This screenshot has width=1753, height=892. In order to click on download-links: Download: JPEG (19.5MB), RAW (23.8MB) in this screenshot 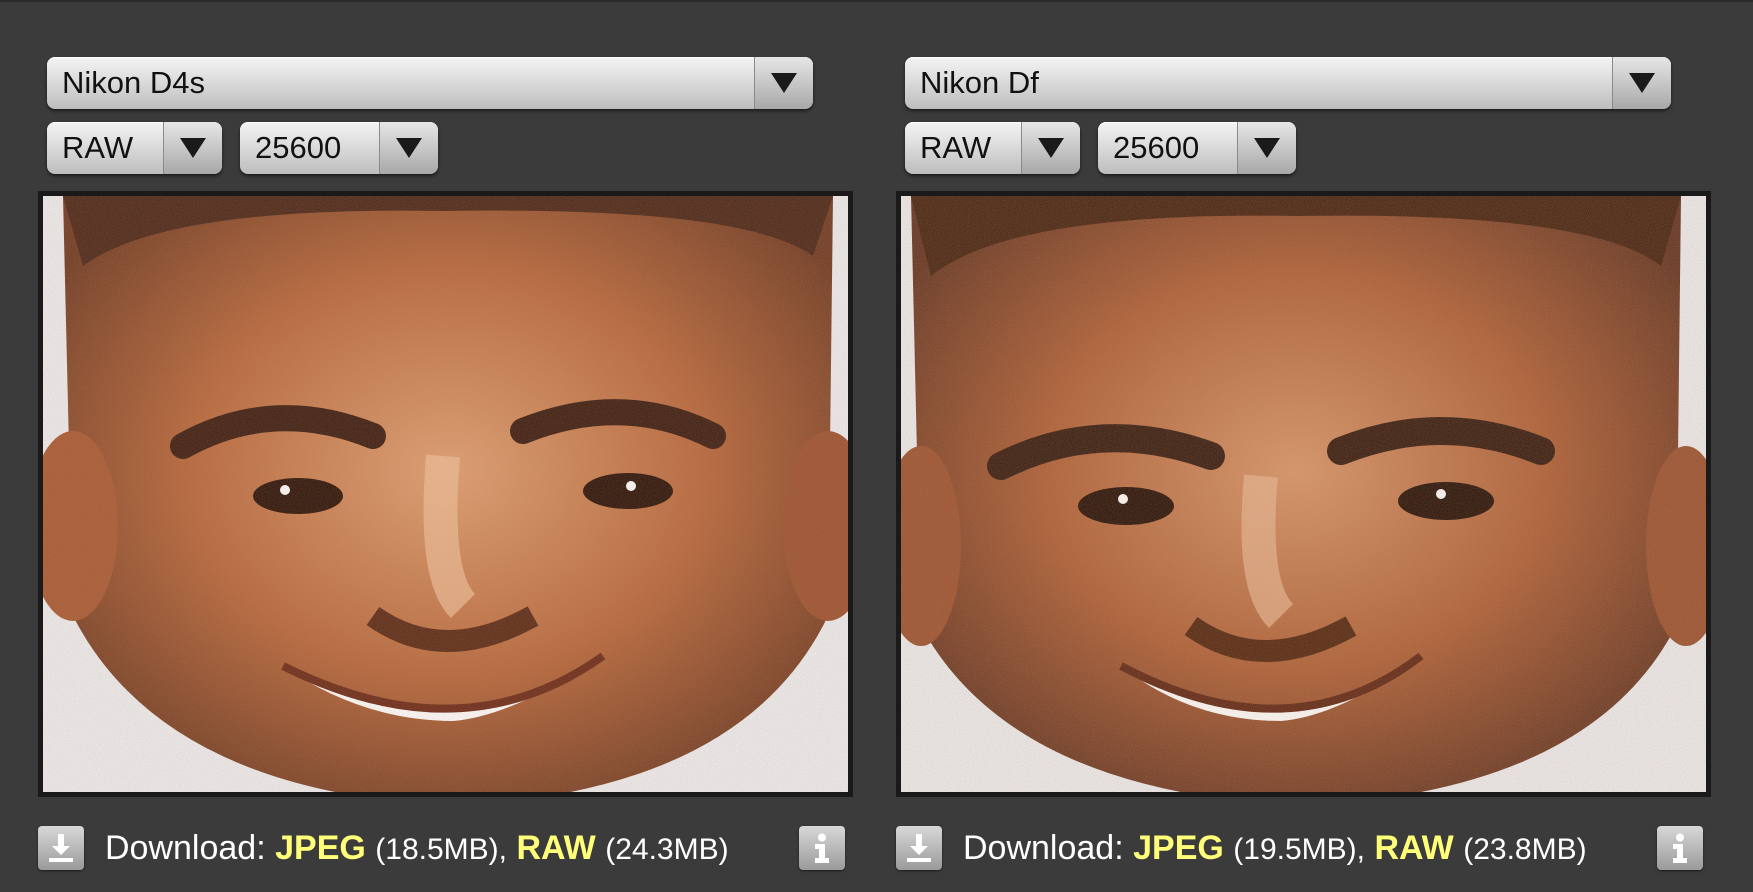, I will do `click(1275, 849)`.